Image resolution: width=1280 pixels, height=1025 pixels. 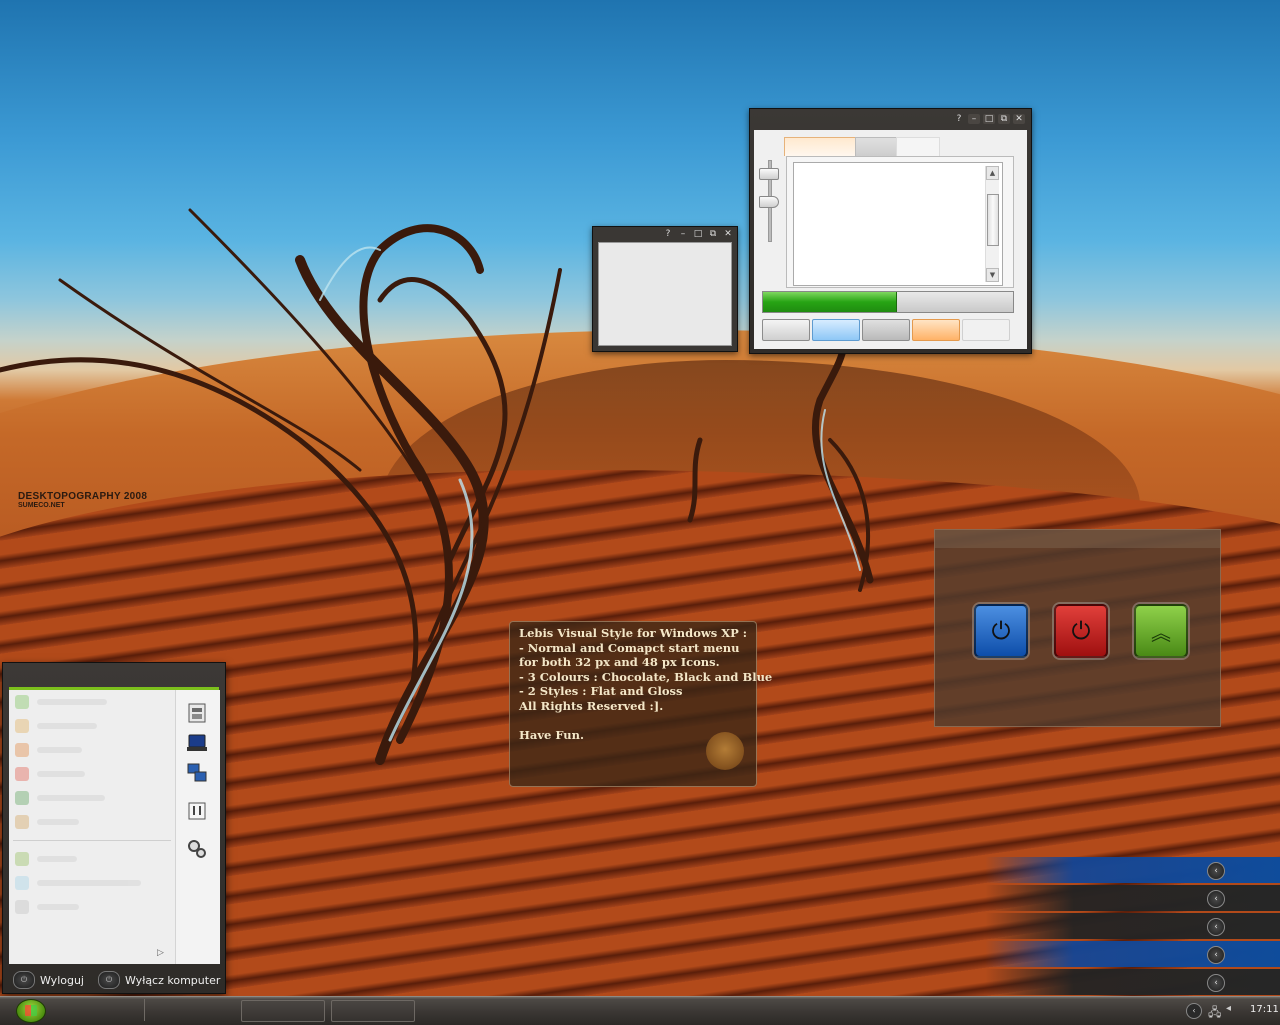 I want to click on windows-logo-icon, so click(x=31, y=1010).